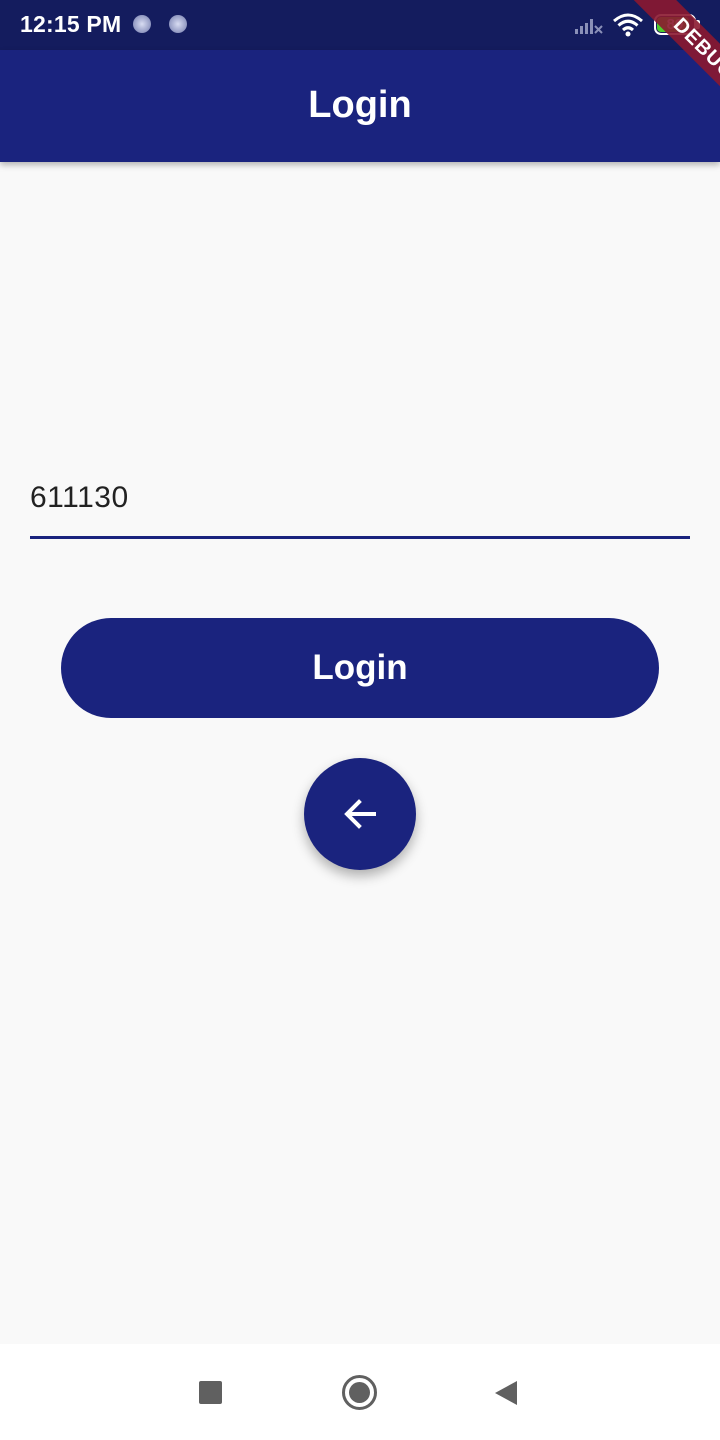  Describe the element at coordinates (698, 24) in the screenshot. I see `battery-tip` at that location.